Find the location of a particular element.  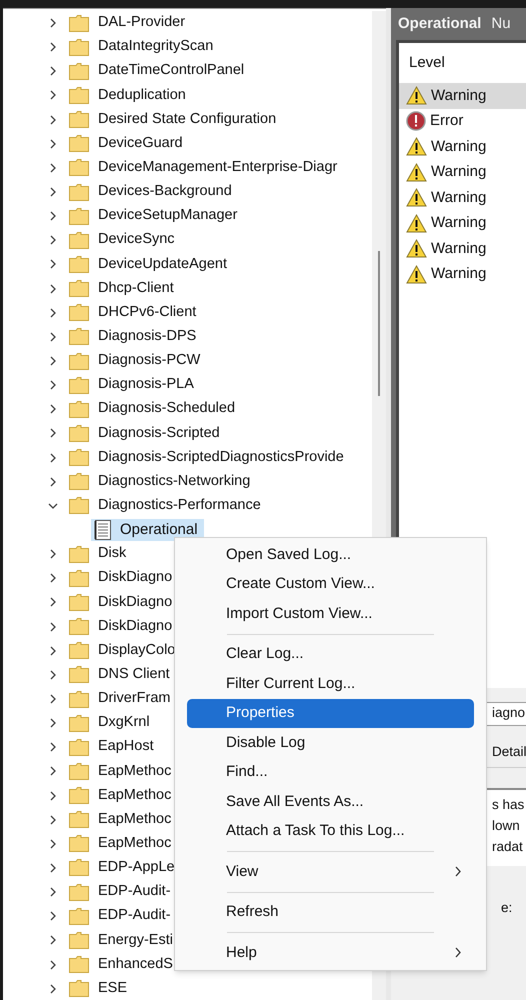

menu-item: Properties is located at coordinates (330, 713).